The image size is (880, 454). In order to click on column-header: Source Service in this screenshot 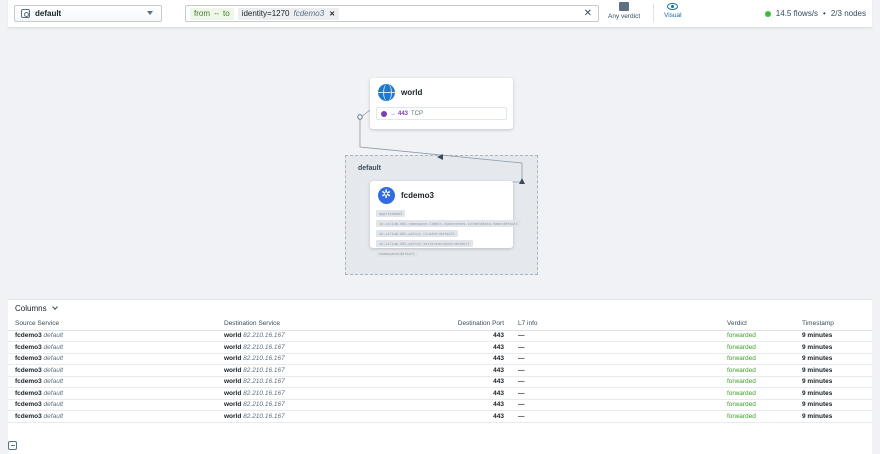, I will do `click(112, 324)`.